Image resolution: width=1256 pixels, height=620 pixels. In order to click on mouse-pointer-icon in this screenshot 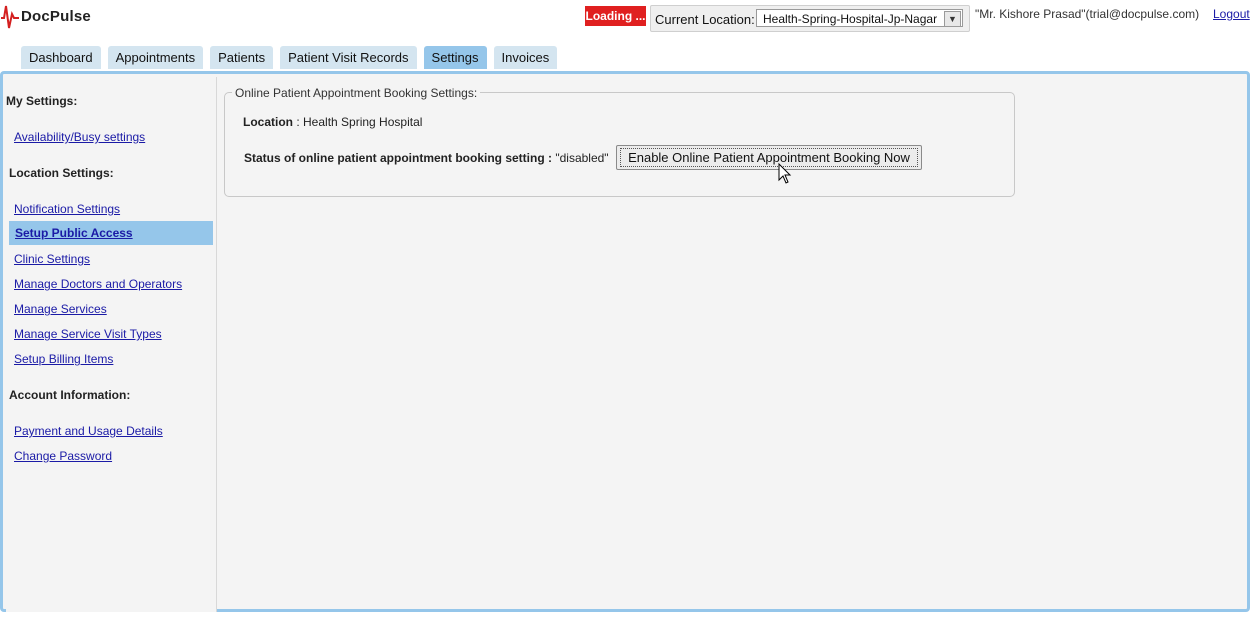, I will do `click(785, 173)`.